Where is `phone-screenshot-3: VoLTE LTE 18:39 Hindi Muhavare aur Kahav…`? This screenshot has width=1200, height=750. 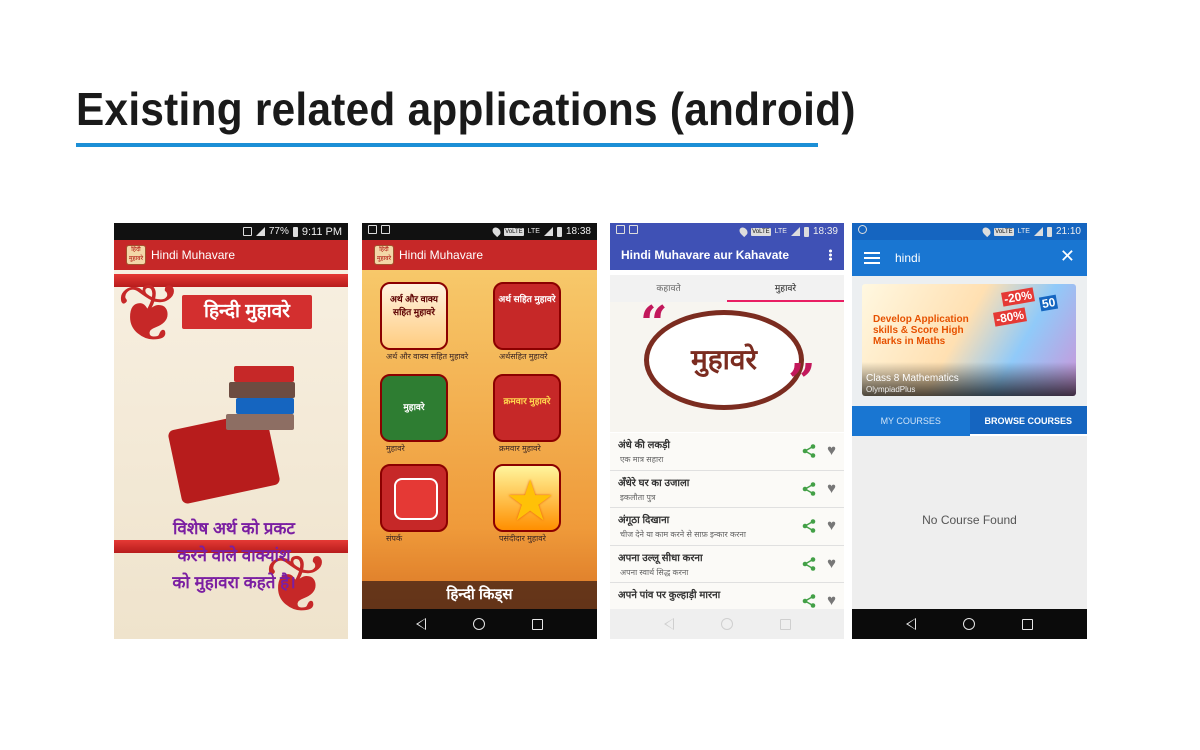 phone-screenshot-3: VoLTE LTE 18:39 Hindi Muhavare aur Kahav… is located at coordinates (727, 431).